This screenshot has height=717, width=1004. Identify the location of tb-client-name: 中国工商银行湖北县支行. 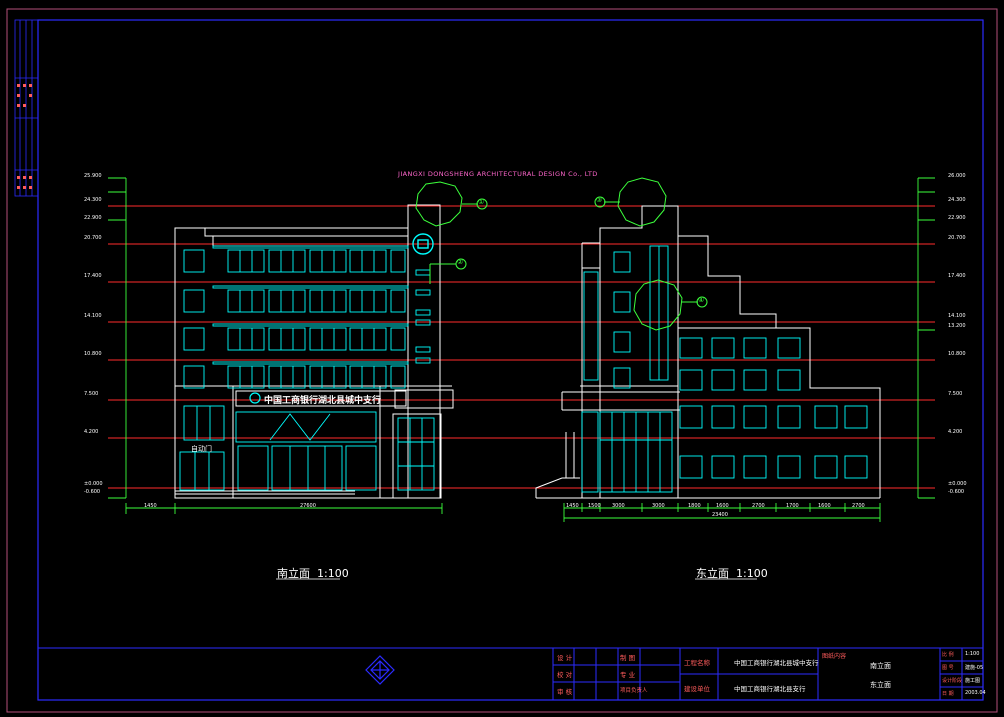
(770, 689).